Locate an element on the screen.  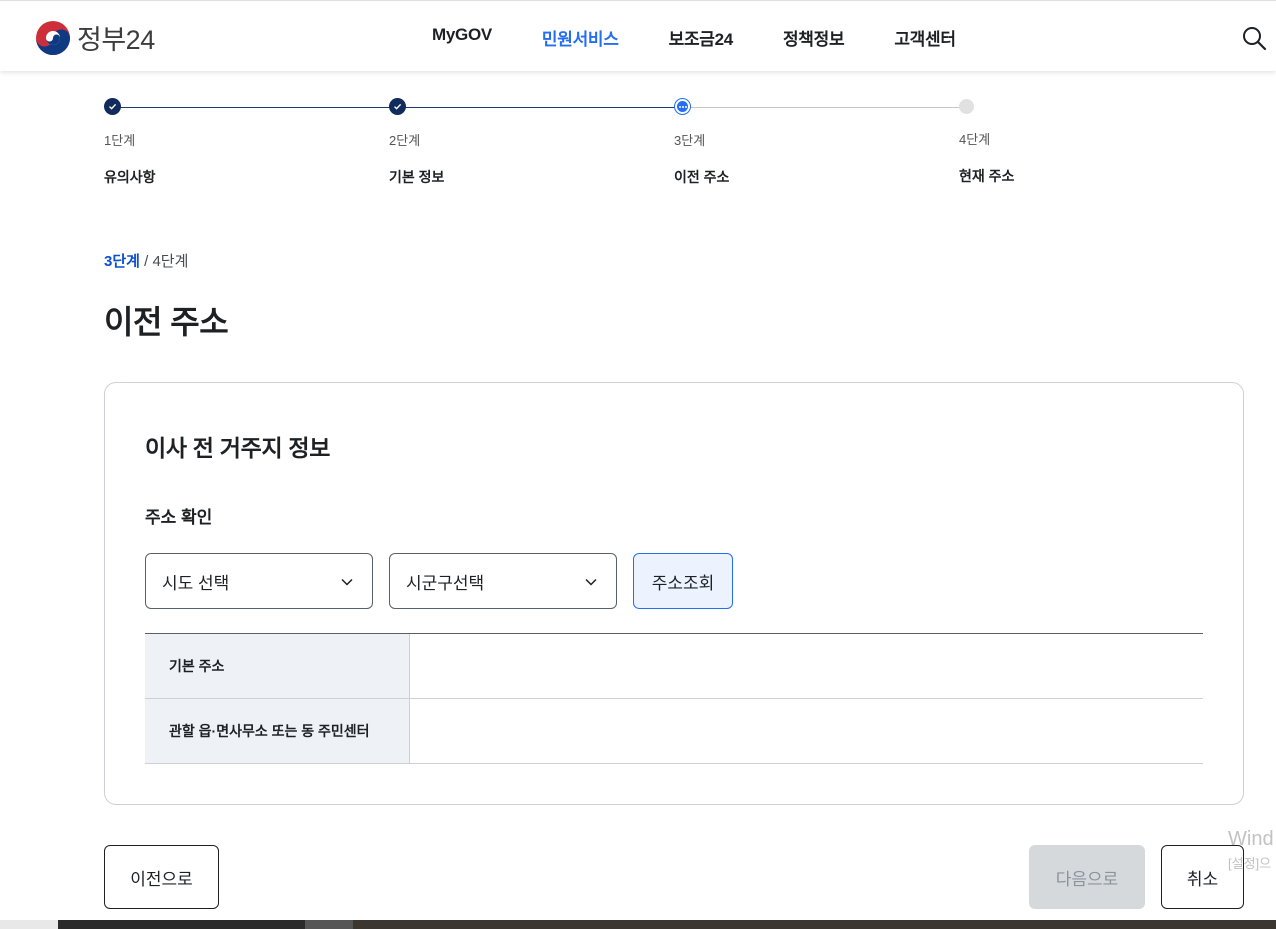
step-name: 현재 주소 is located at coordinates (987, 176).